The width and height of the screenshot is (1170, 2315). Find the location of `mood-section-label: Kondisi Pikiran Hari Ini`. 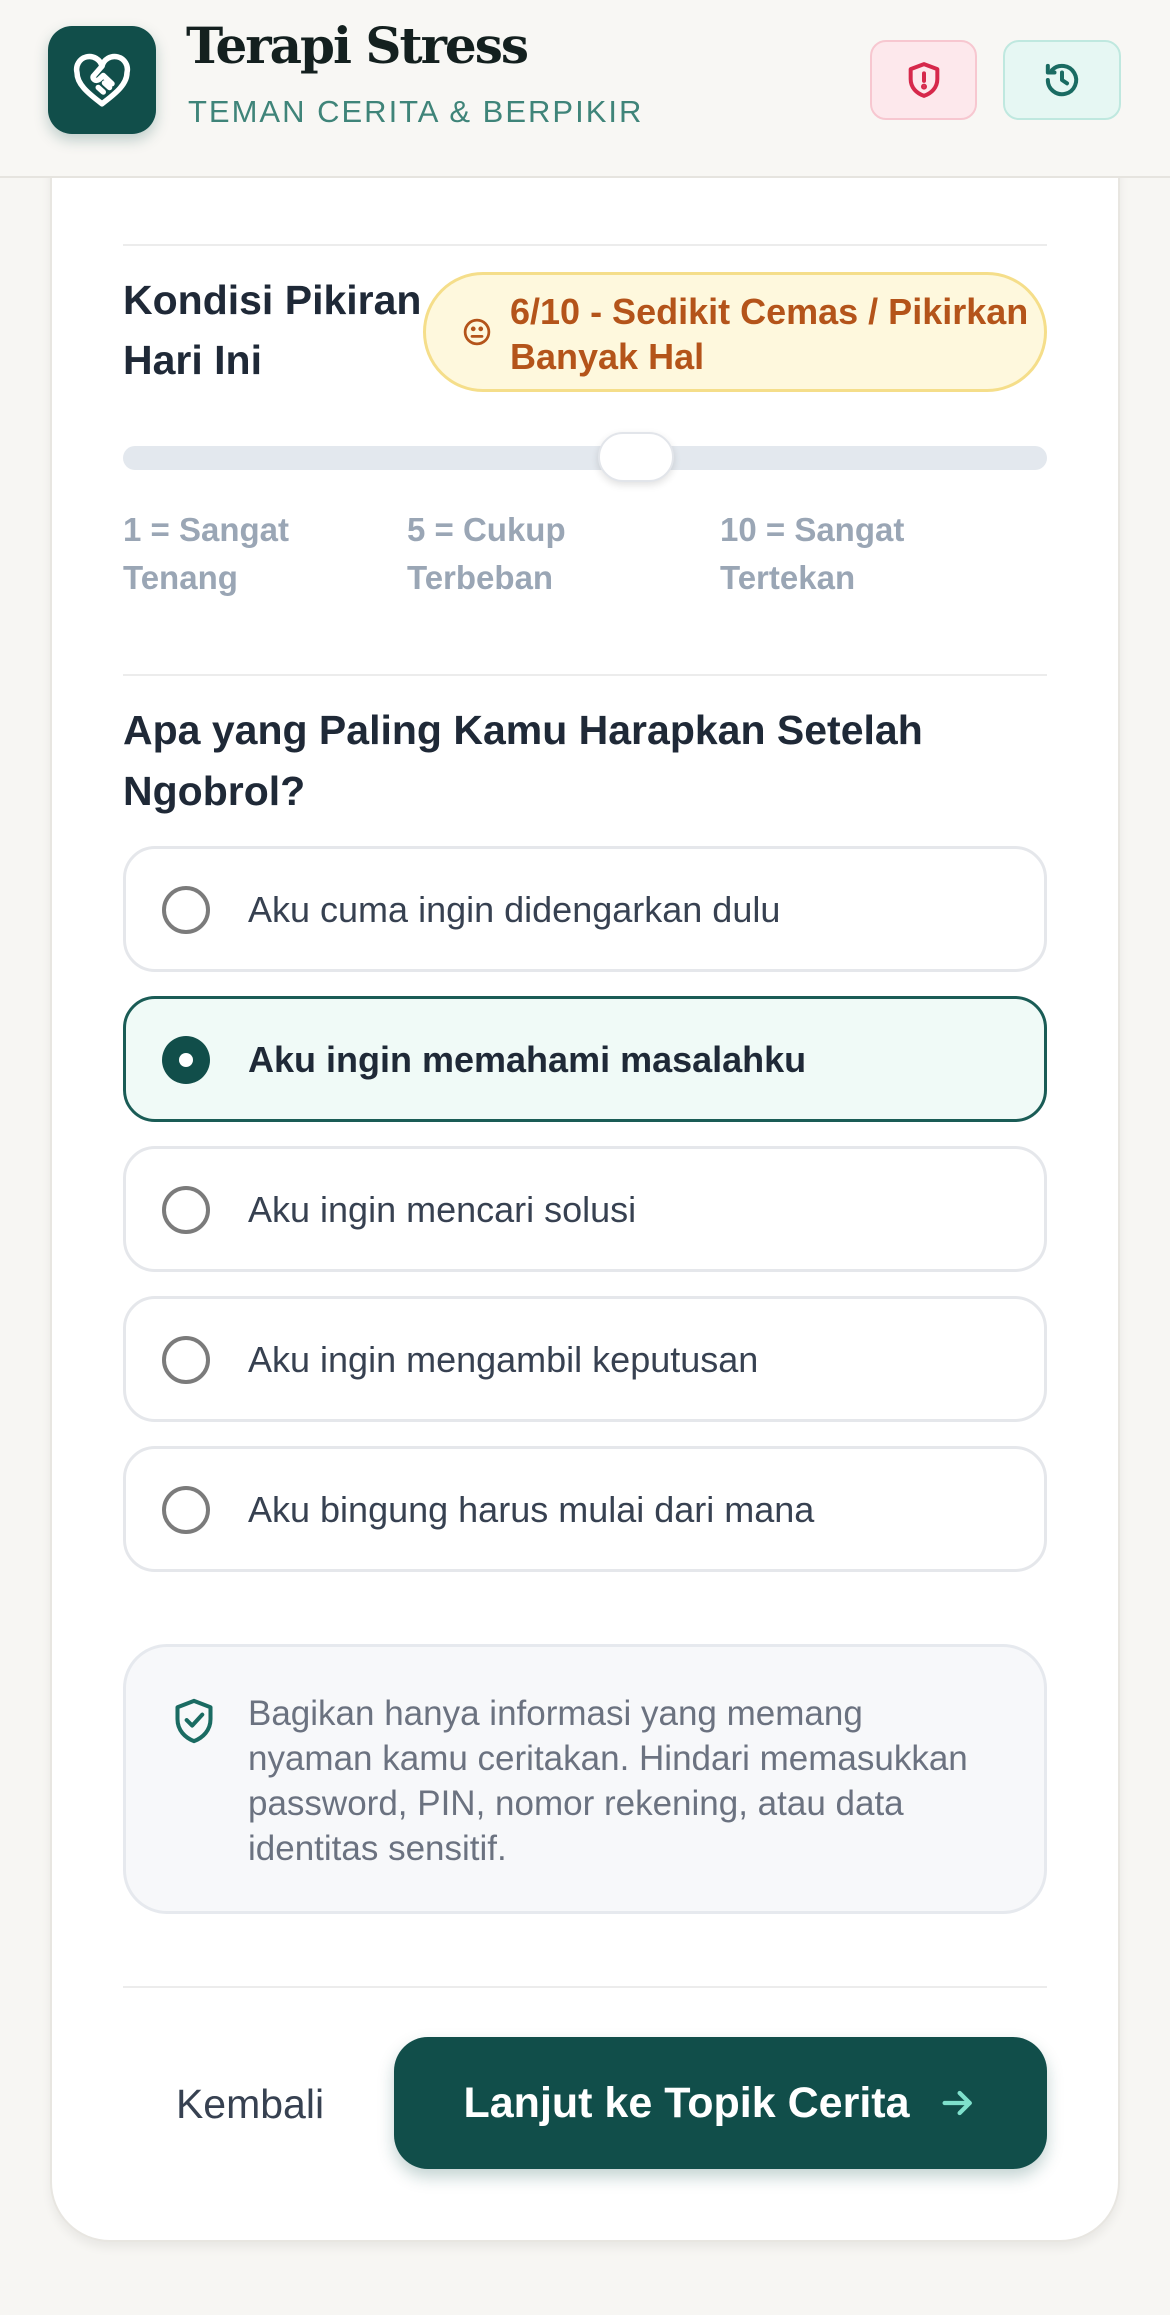

mood-section-label: Kondisi Pikiran Hari Ini is located at coordinates (272, 330).